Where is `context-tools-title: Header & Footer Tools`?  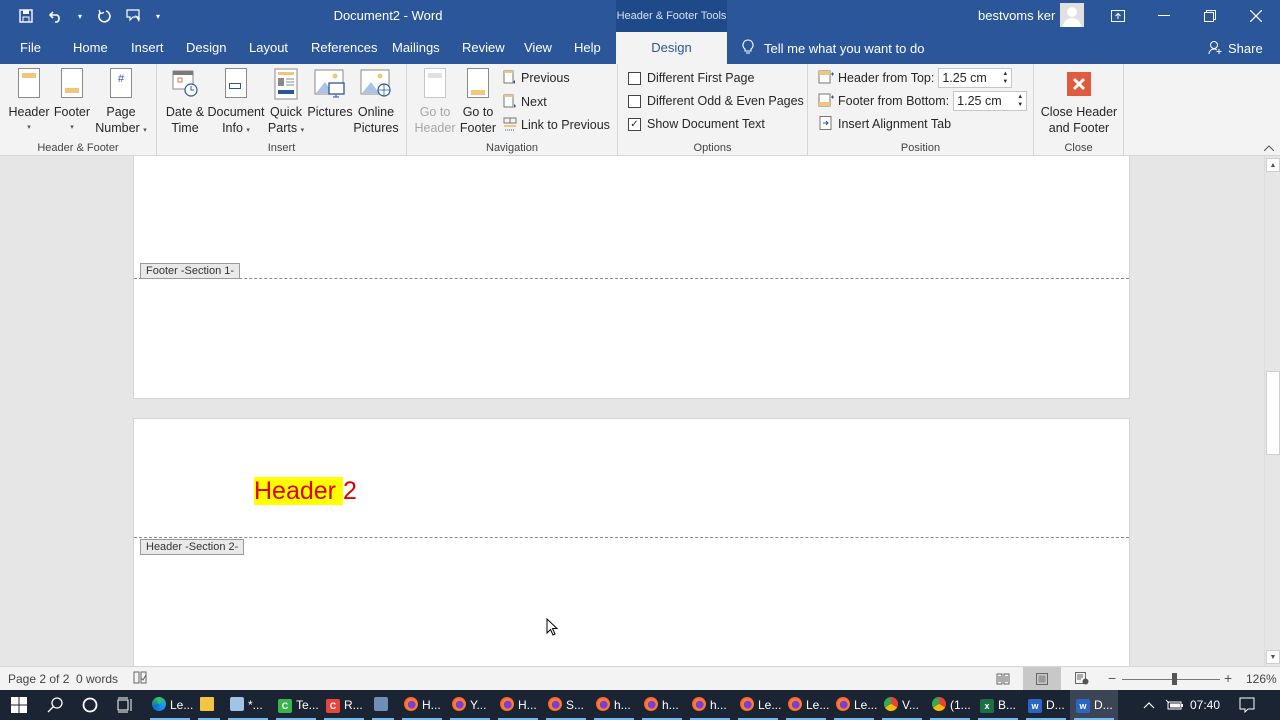 context-tools-title: Header & Footer Tools is located at coordinates (671, 16).